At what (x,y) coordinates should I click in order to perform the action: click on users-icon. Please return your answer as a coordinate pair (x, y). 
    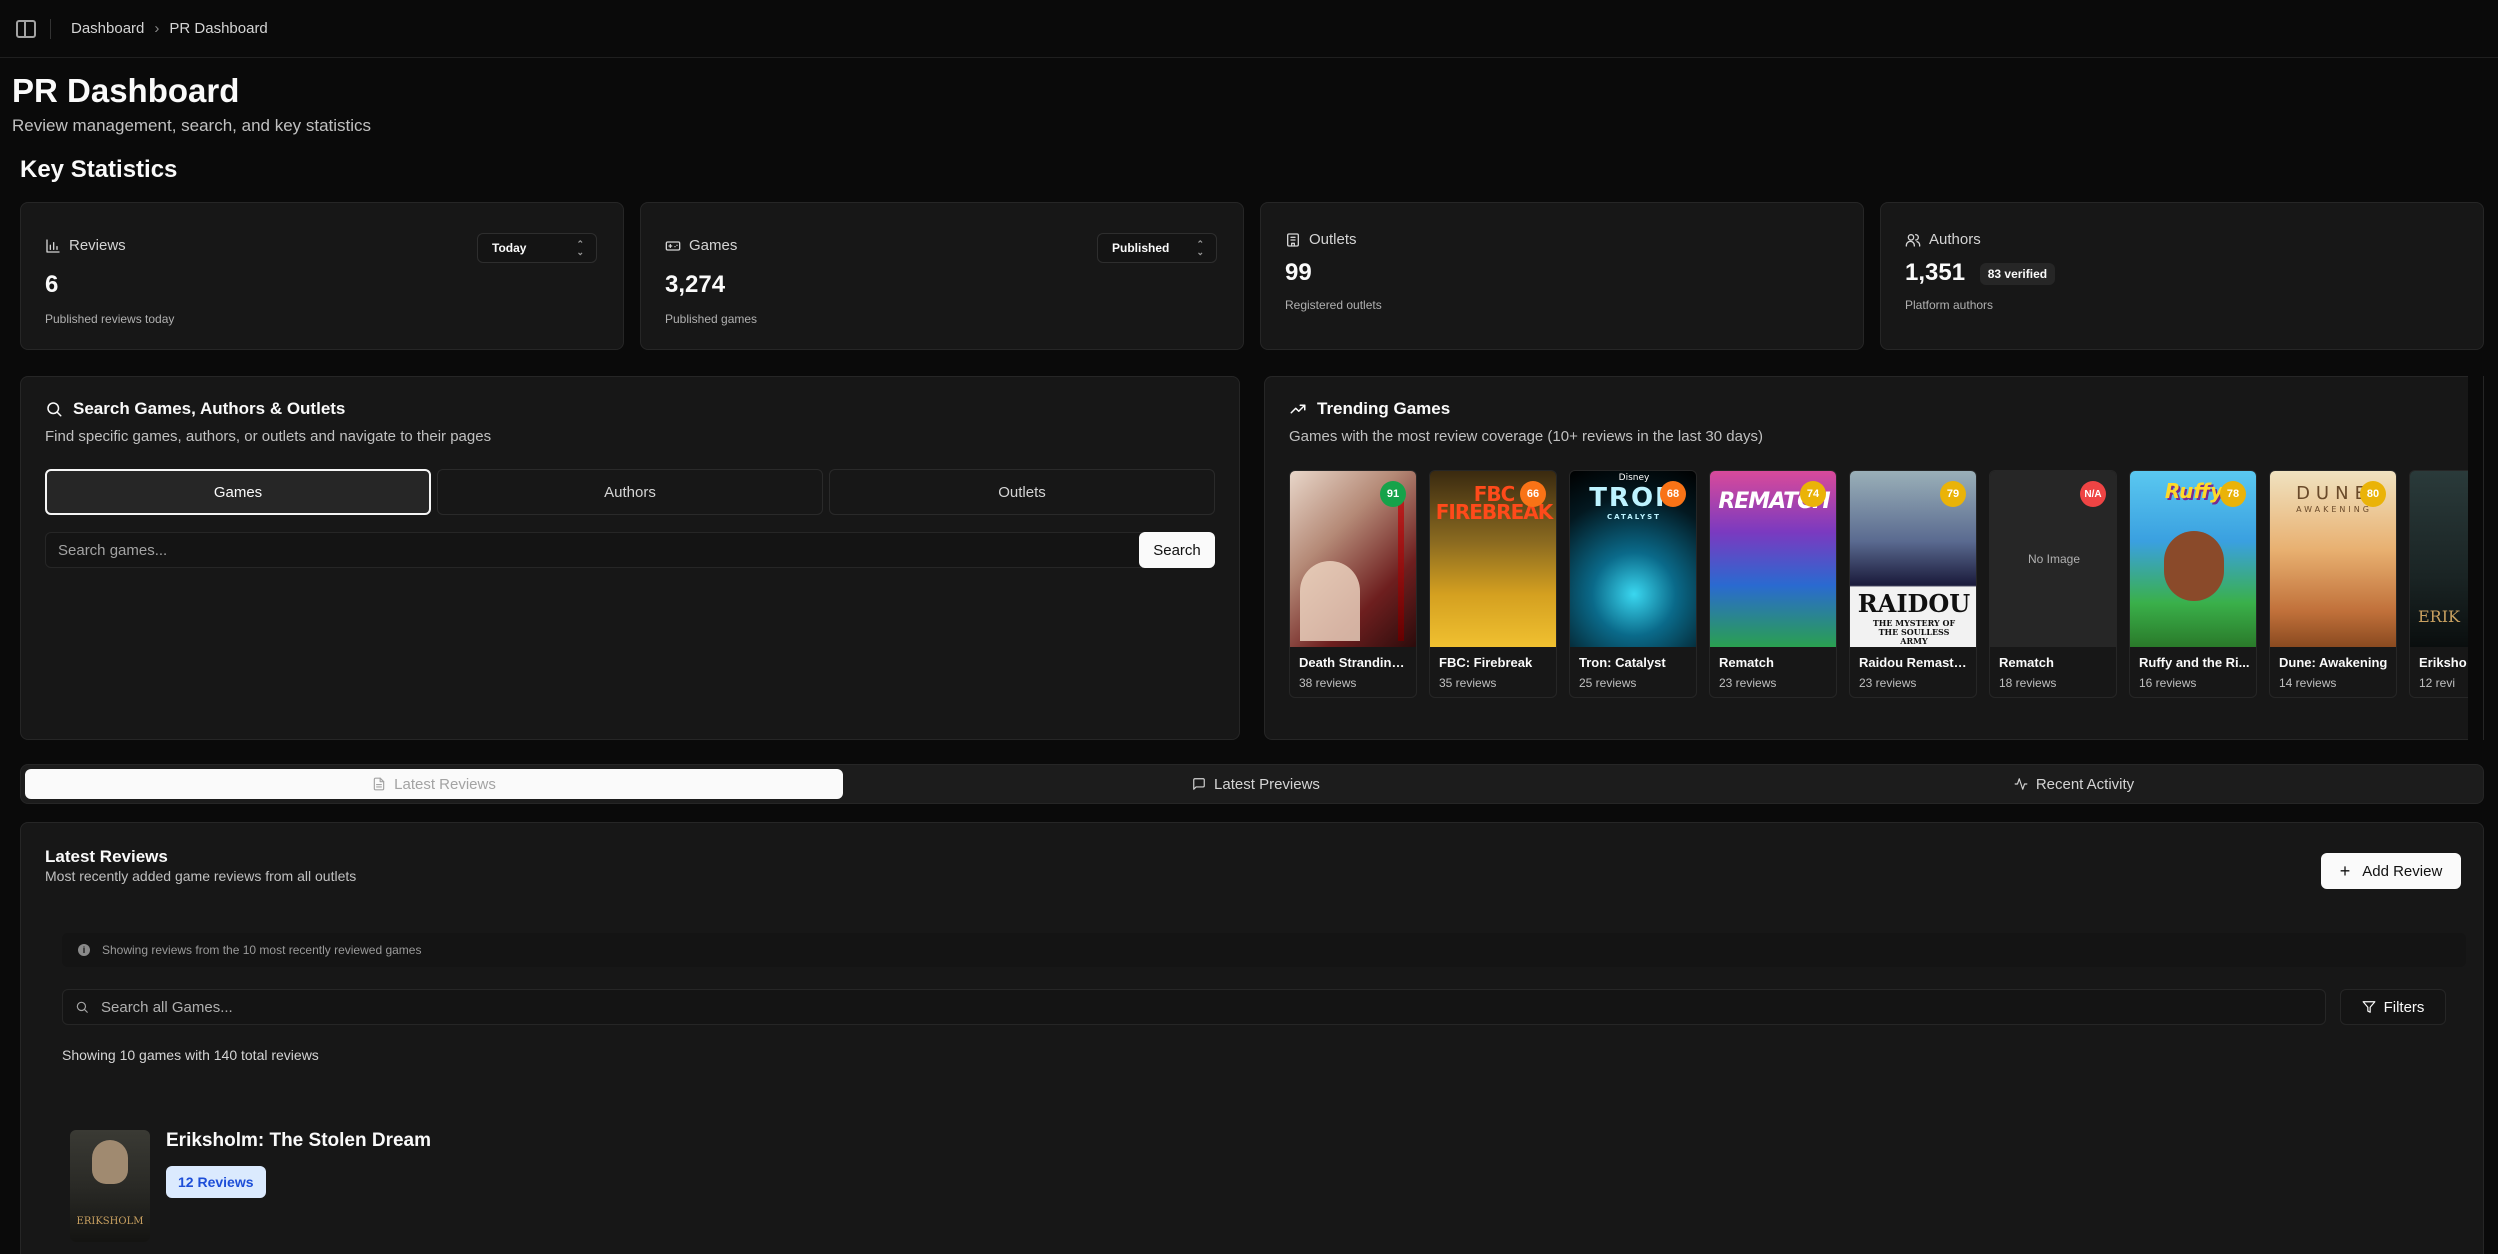
    Looking at the image, I should click on (1913, 240).